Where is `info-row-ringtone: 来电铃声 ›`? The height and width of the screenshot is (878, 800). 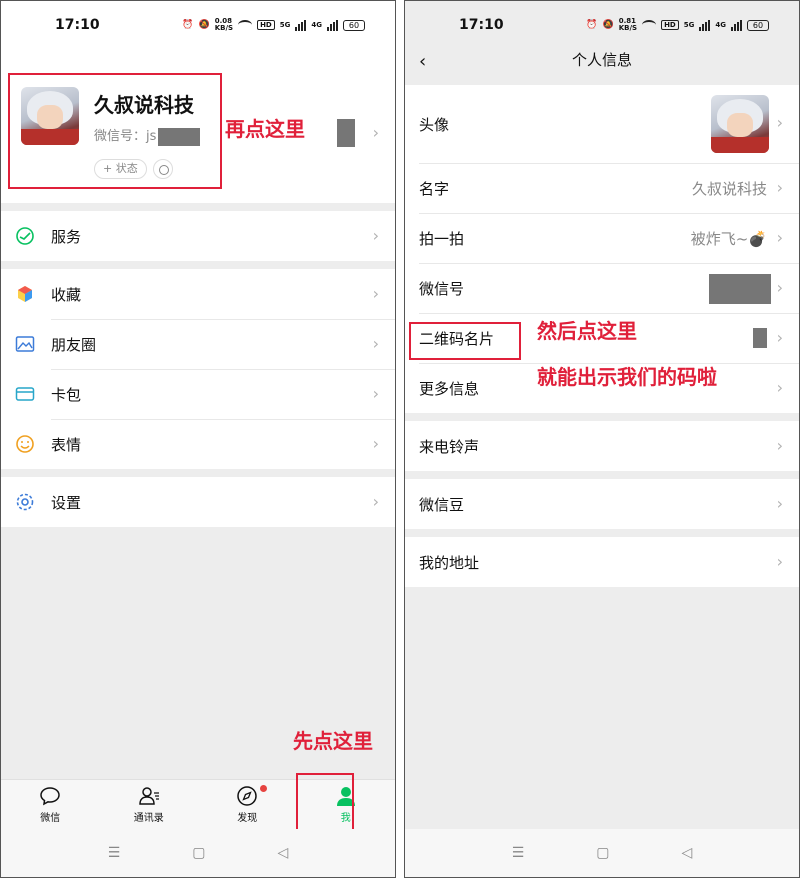 info-row-ringtone: 来电铃声 › is located at coordinates (602, 446).